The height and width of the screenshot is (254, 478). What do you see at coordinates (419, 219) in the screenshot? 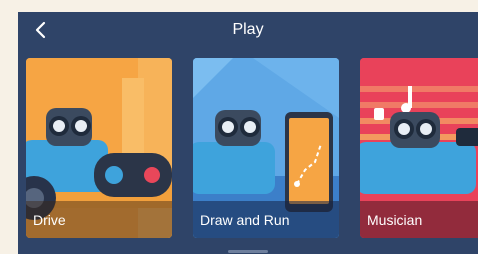
I see `card-musician-label: Musician` at bounding box center [419, 219].